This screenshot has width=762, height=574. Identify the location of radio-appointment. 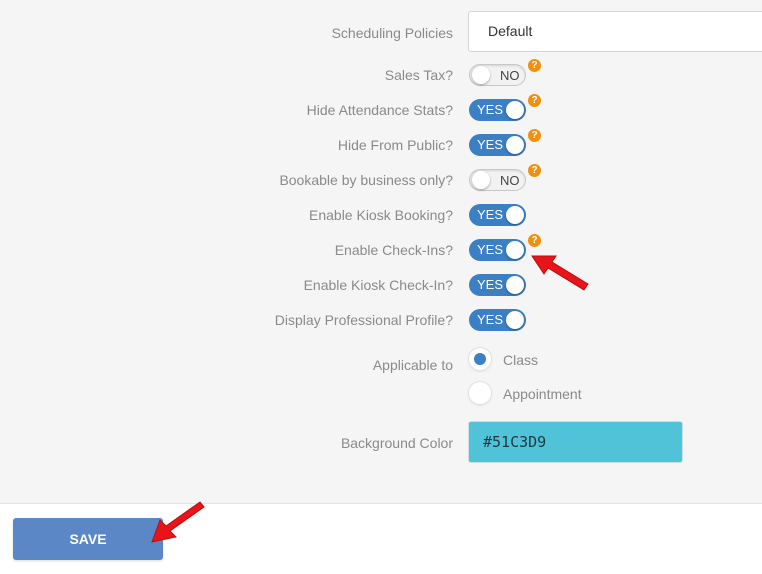
(480, 393).